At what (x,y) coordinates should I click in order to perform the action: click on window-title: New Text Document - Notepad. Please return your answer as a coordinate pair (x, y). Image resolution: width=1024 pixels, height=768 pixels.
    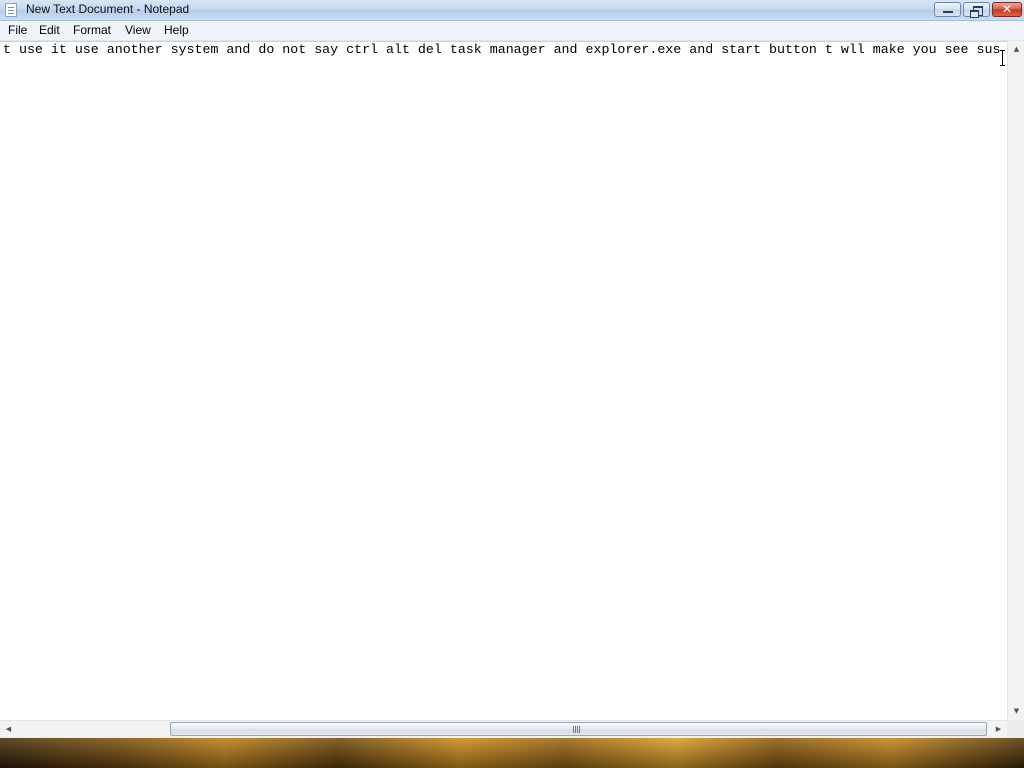
    Looking at the image, I should click on (108, 9).